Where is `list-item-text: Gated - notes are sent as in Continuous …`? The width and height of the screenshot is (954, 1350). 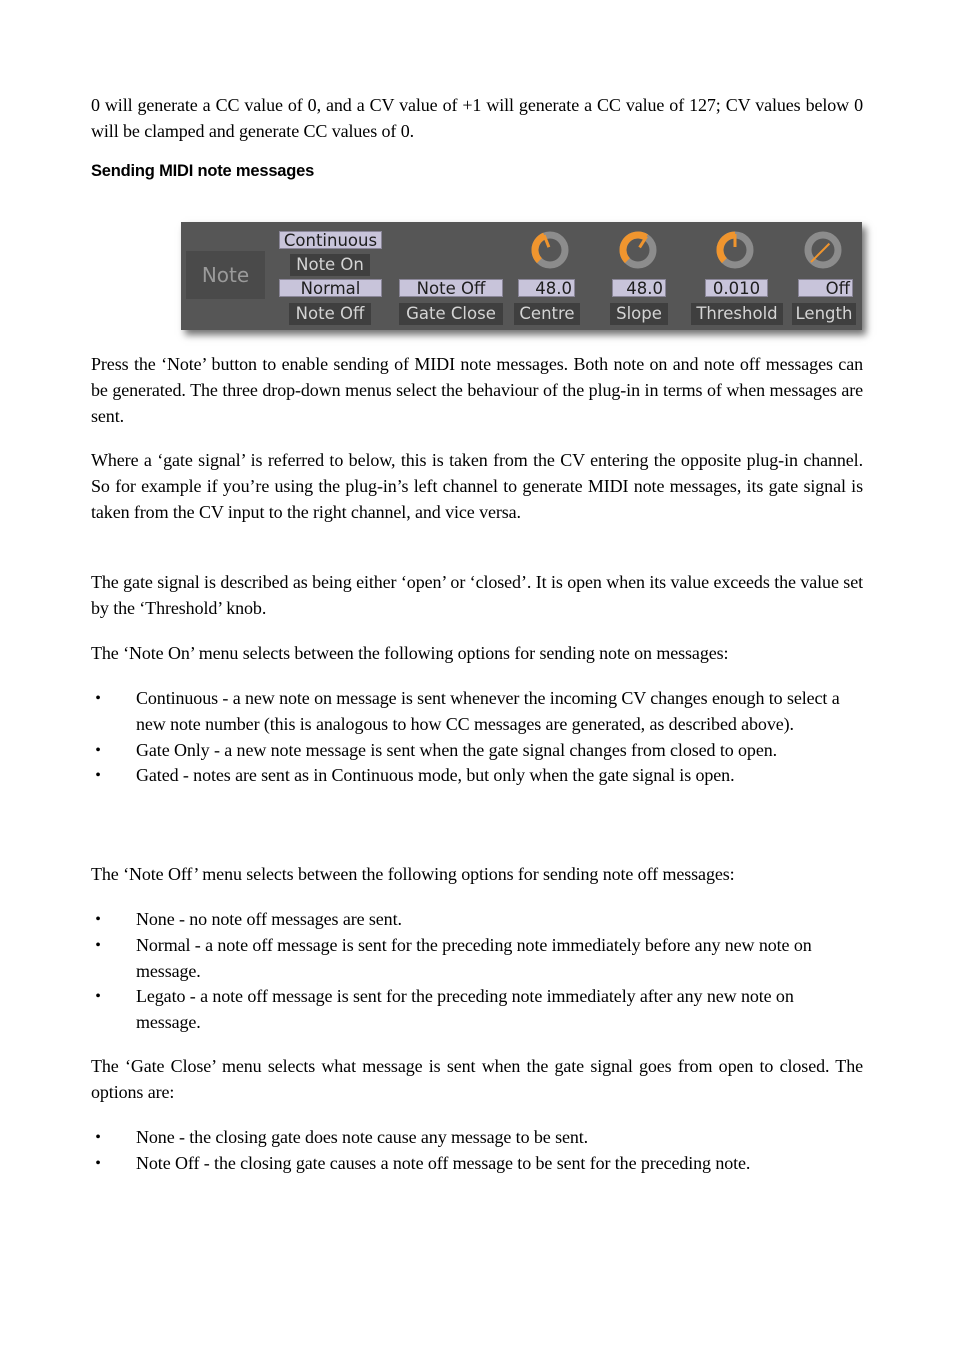 list-item-text: Gated - notes are sent as in Continuous … is located at coordinates (435, 775).